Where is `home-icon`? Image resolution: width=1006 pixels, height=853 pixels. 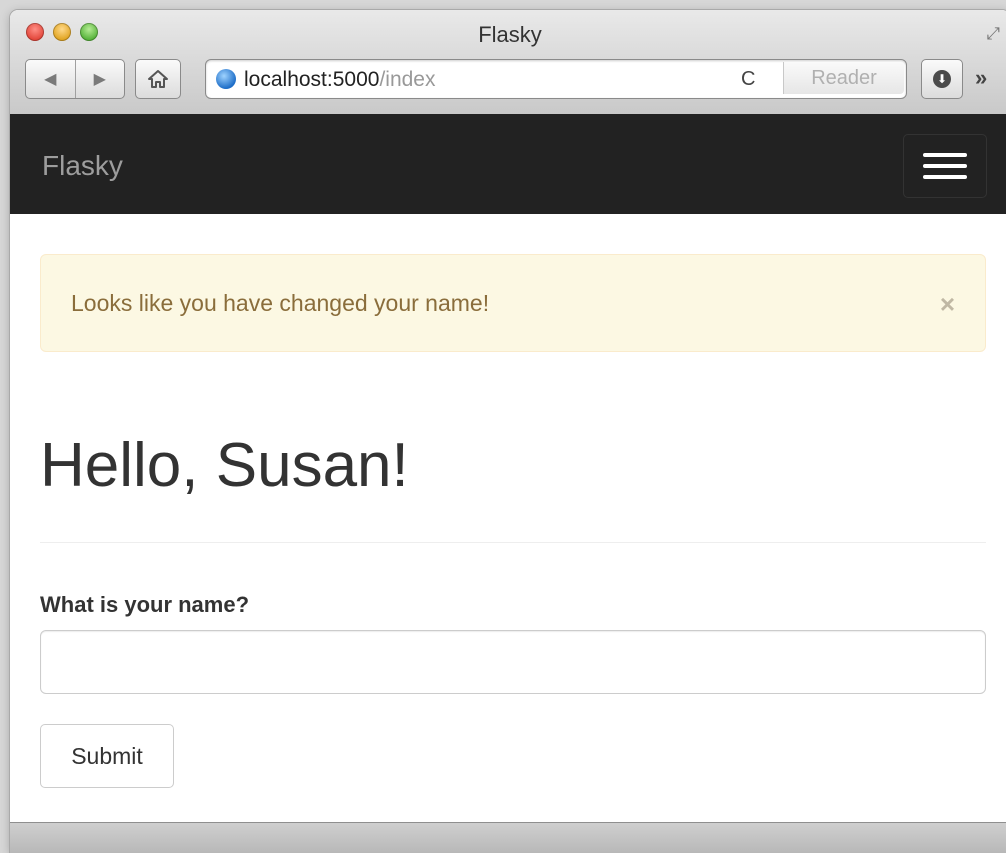 home-icon is located at coordinates (158, 79).